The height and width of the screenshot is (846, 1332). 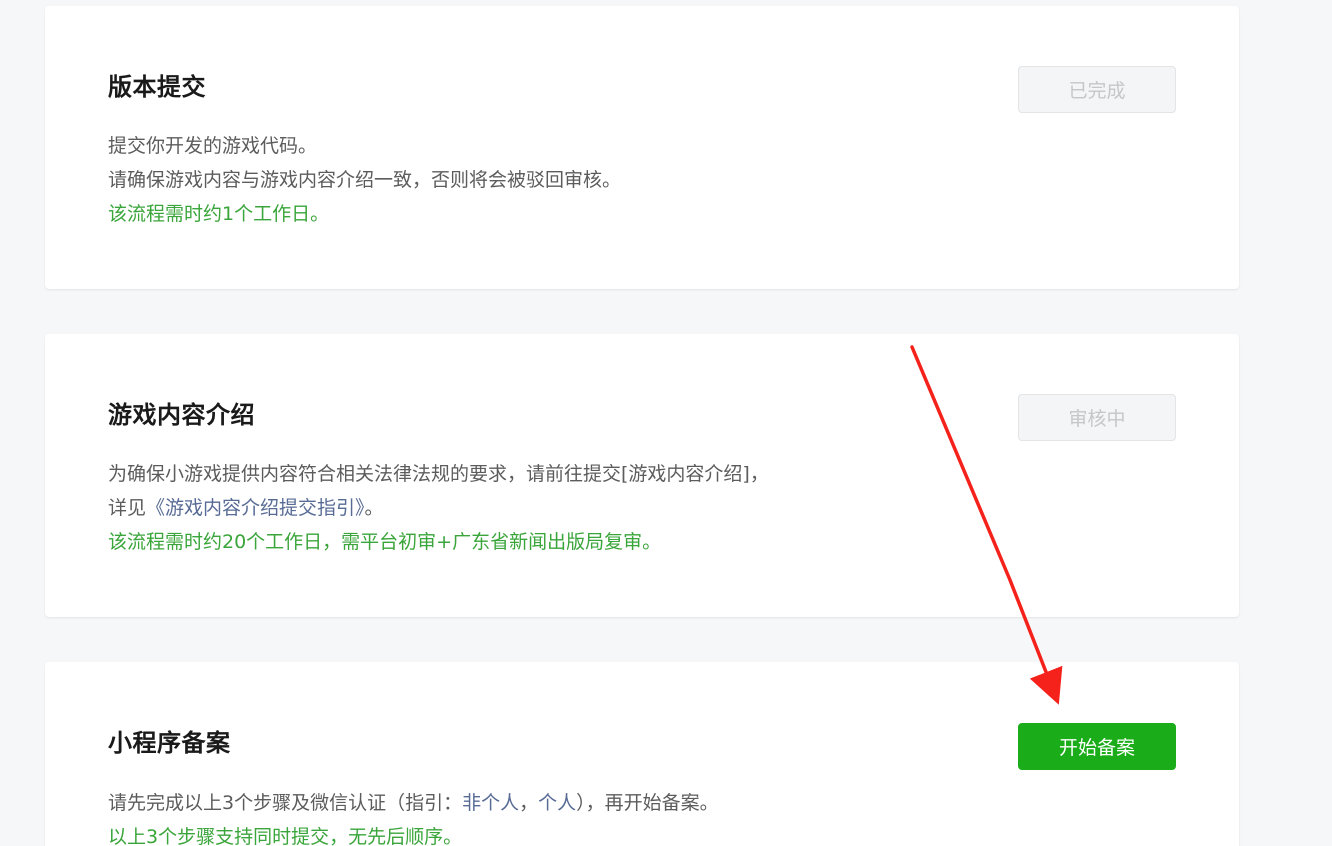 What do you see at coordinates (1097, 417) in the screenshot?
I see `under-review-button: 审核中` at bounding box center [1097, 417].